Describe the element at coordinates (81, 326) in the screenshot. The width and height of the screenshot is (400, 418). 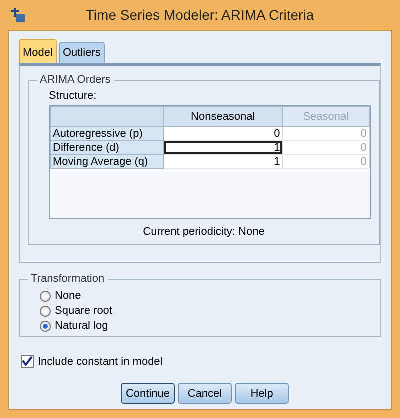
I see `radio-label: Natural log` at that location.